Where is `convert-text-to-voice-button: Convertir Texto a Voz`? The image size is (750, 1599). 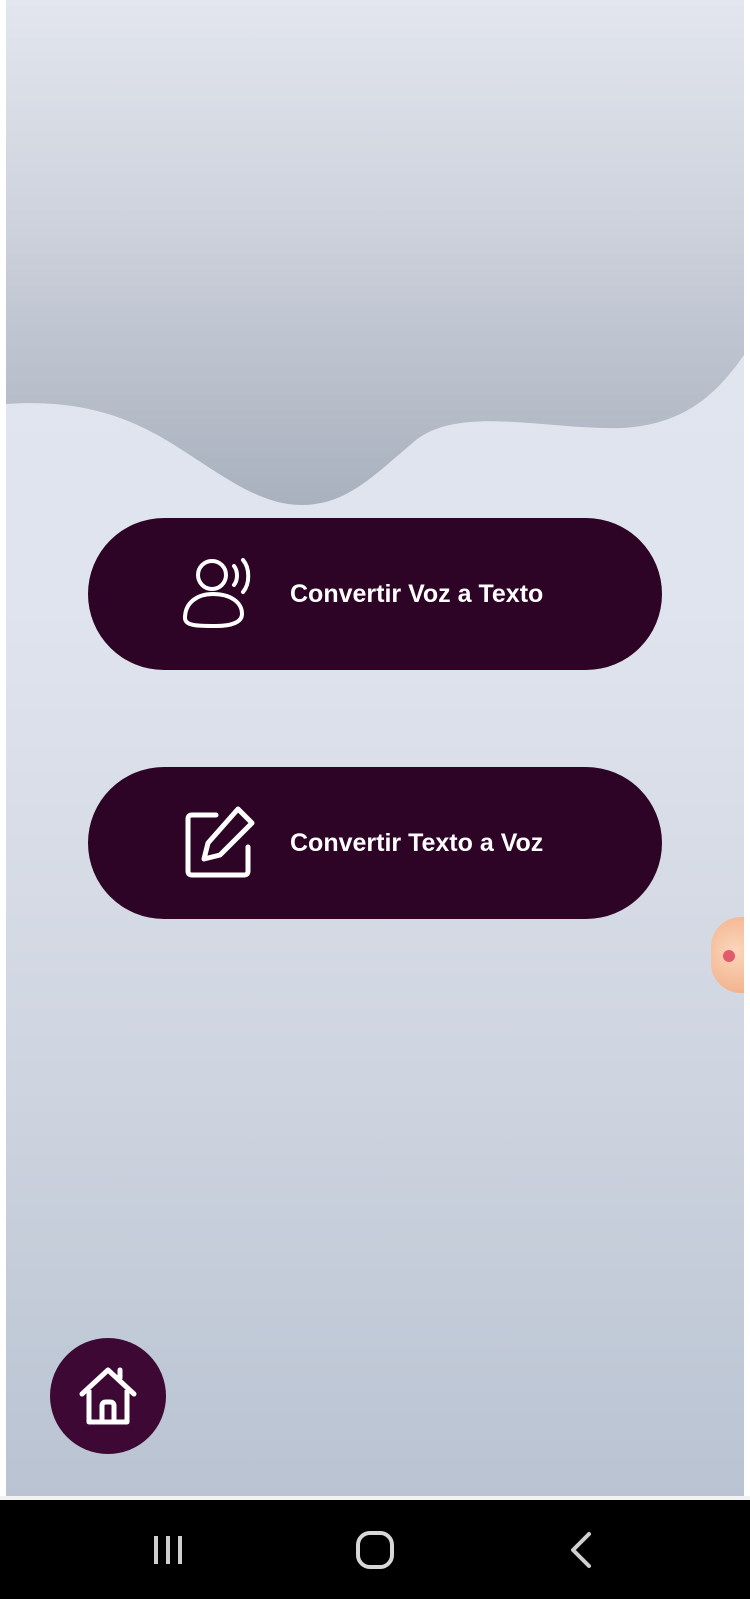
convert-text-to-voice-button: Convertir Texto a Voz is located at coordinates (375, 843).